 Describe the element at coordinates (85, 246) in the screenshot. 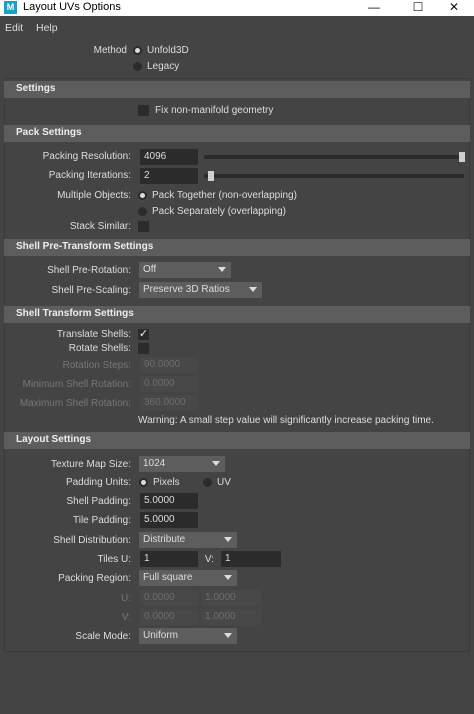

I see `shell-pre-transform-header-label: Shell Pre-Transform Settings` at that location.